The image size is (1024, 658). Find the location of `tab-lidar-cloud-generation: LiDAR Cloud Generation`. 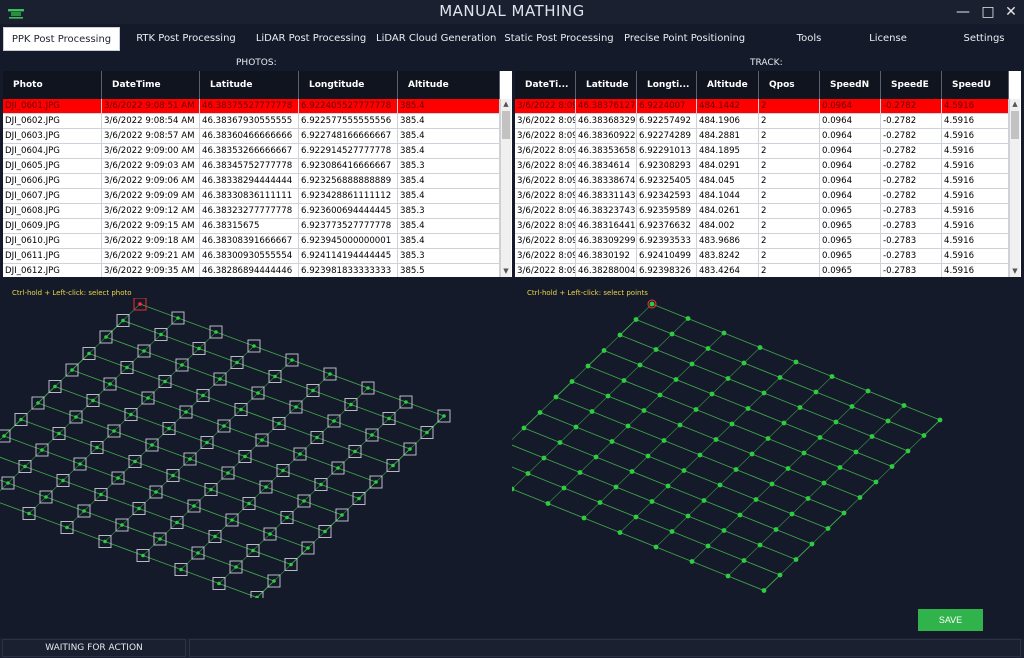

tab-lidar-cloud-generation: LiDAR Cloud Generation is located at coordinates (436, 39).